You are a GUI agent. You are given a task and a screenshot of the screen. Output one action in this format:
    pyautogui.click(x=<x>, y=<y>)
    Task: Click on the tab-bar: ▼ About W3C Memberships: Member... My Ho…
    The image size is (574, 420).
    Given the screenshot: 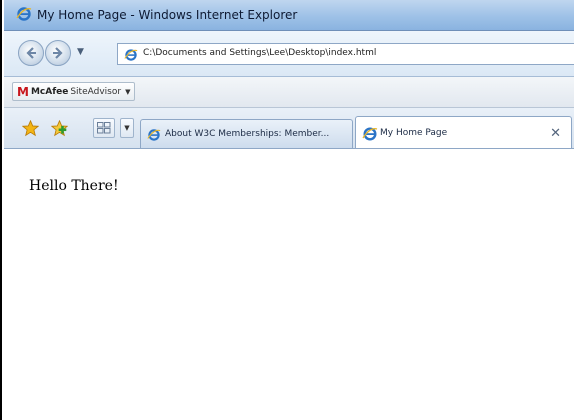 What is the action you would take?
    pyautogui.click(x=289, y=128)
    